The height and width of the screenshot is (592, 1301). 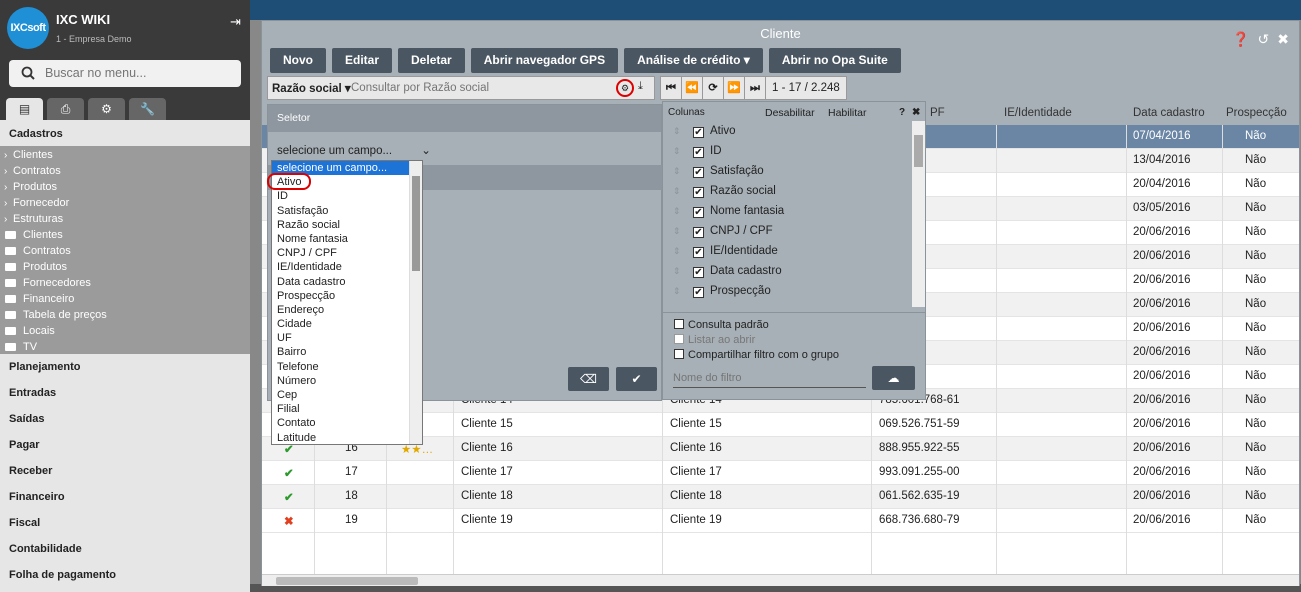 I want to click on logout-icon: ⇥, so click(x=235, y=22).